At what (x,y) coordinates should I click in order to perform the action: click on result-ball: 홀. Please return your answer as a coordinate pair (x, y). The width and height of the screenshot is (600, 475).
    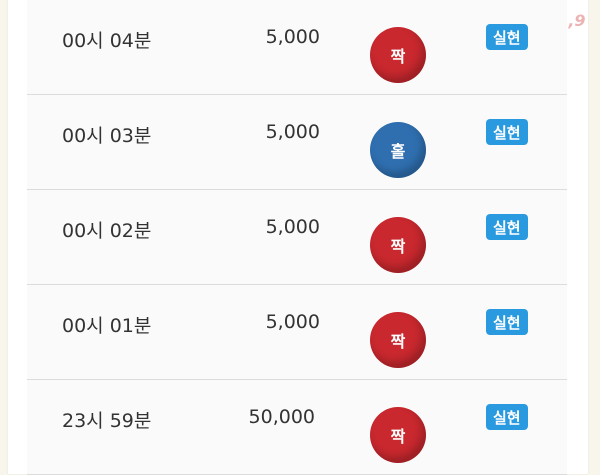
    Looking at the image, I should click on (398, 150).